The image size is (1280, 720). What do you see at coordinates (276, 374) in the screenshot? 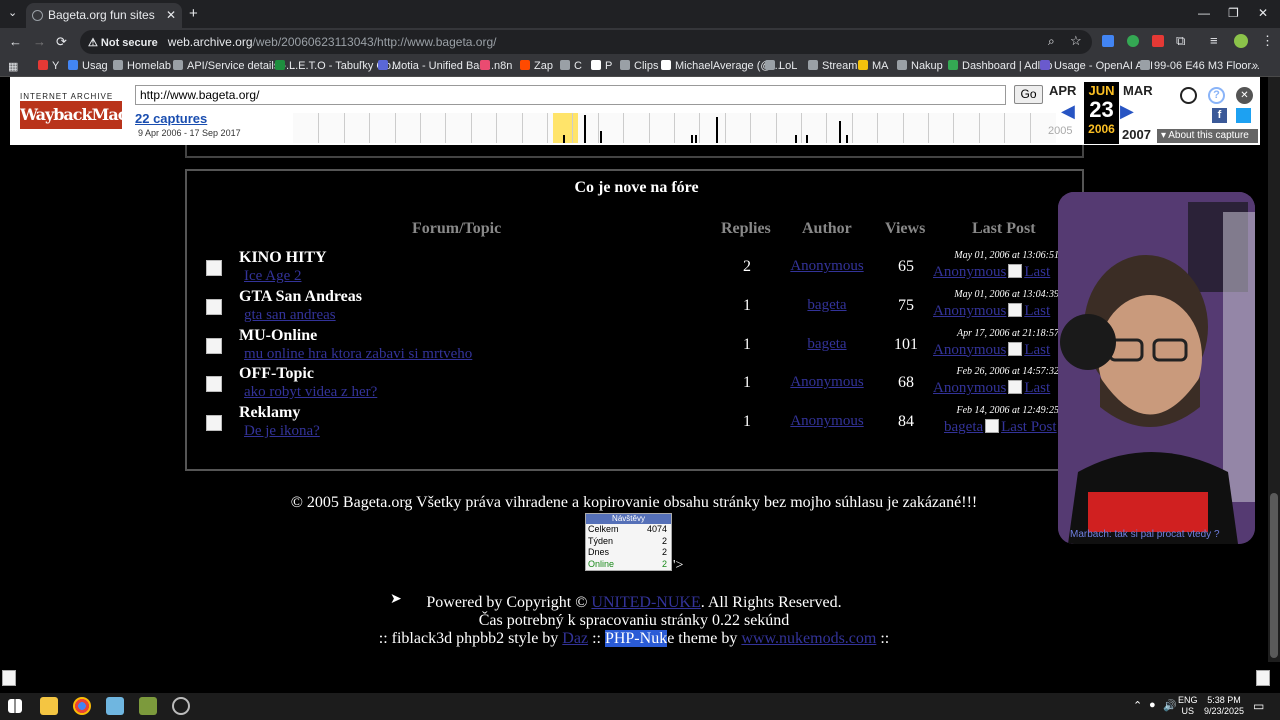
I see `forum-name: OFF-Topic` at bounding box center [276, 374].